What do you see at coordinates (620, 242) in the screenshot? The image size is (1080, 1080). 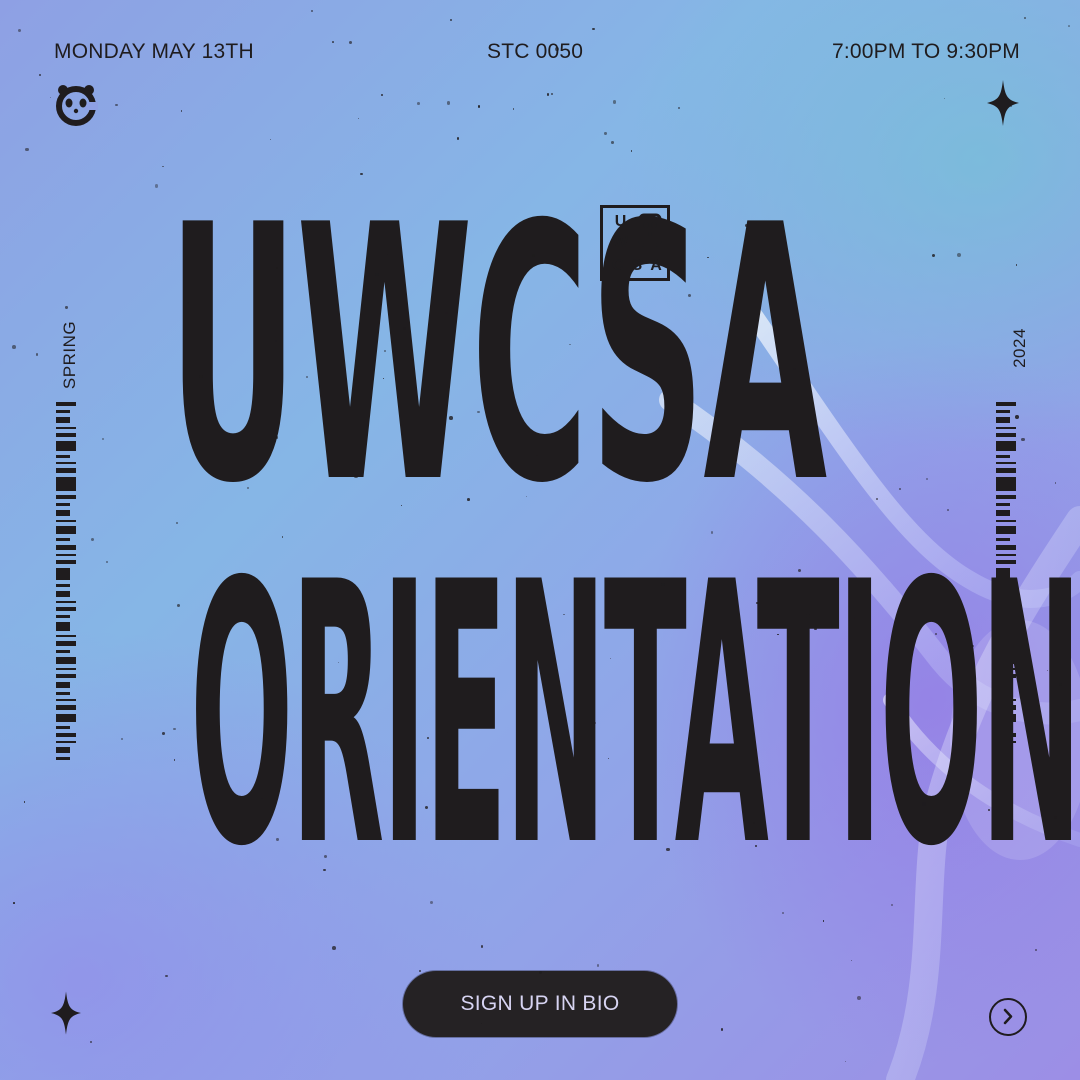 I see `badge-letter-w: W` at bounding box center [620, 242].